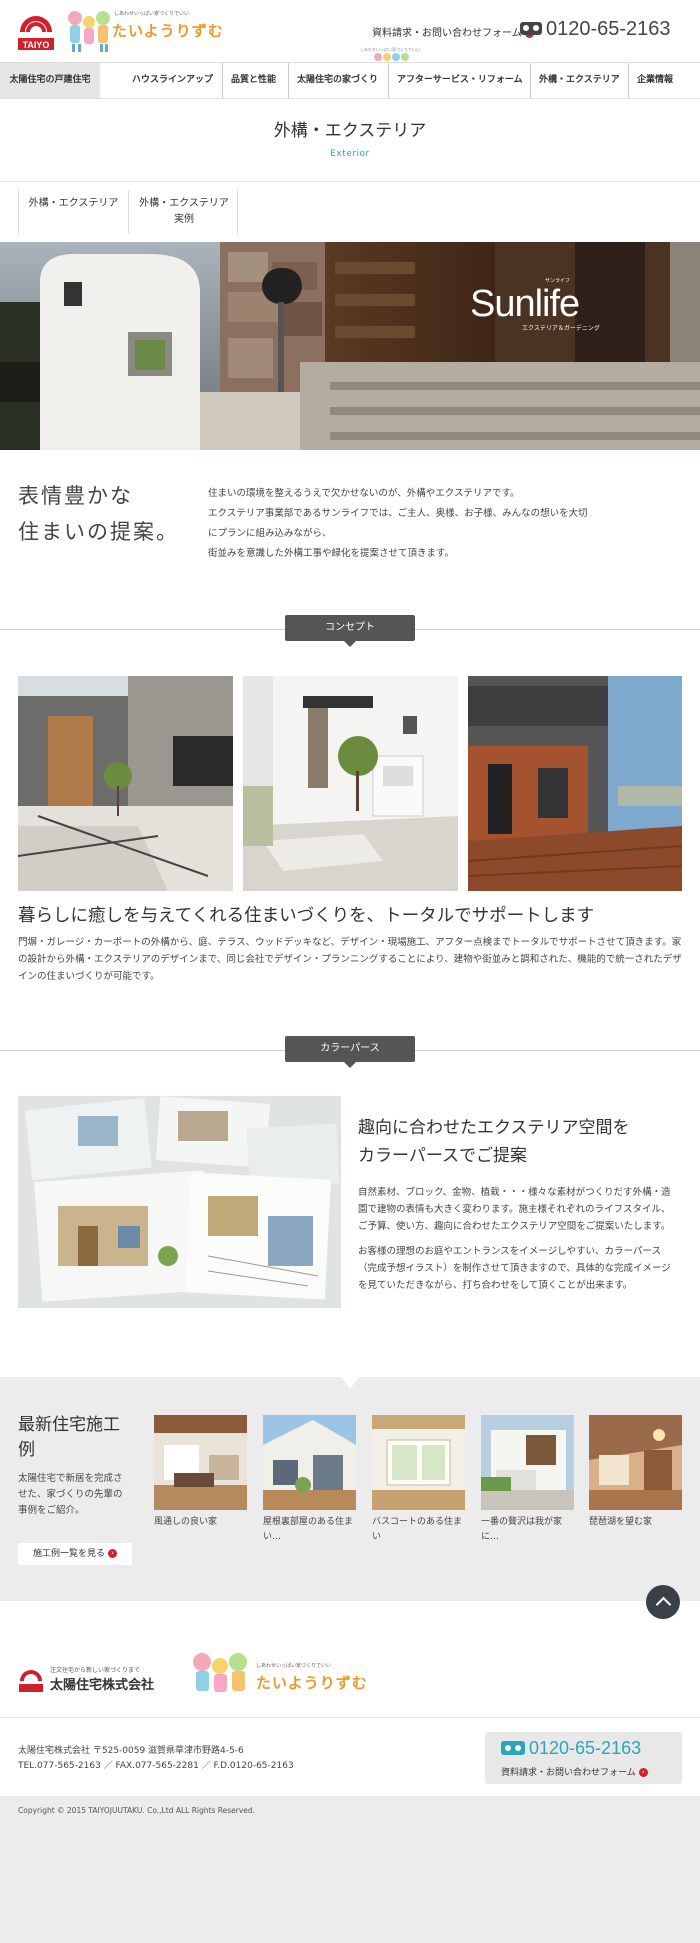  What do you see at coordinates (74, 212) in the screenshot?
I see `subnav-exterior: 外構・エクステリア` at bounding box center [74, 212].